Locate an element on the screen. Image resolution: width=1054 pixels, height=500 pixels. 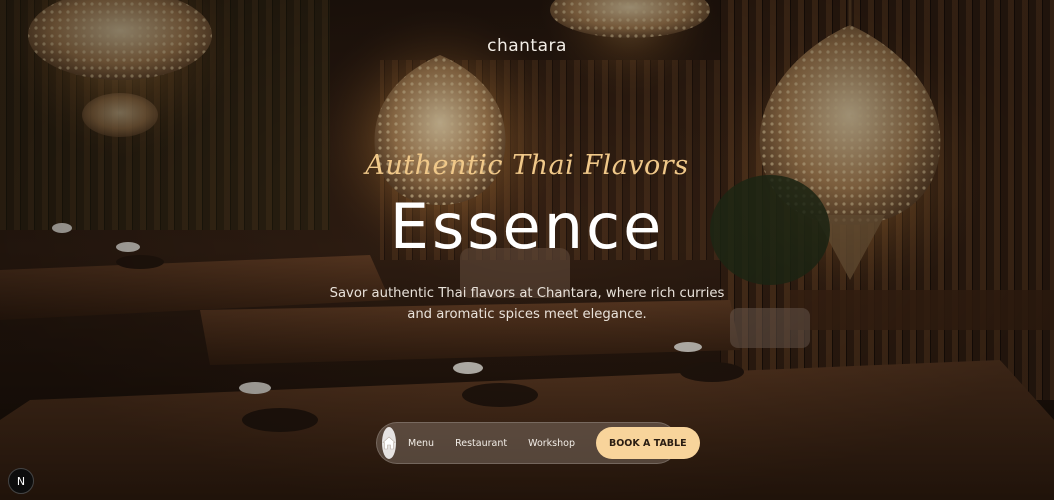
nav-item-menu: Menu is located at coordinates (421, 443).